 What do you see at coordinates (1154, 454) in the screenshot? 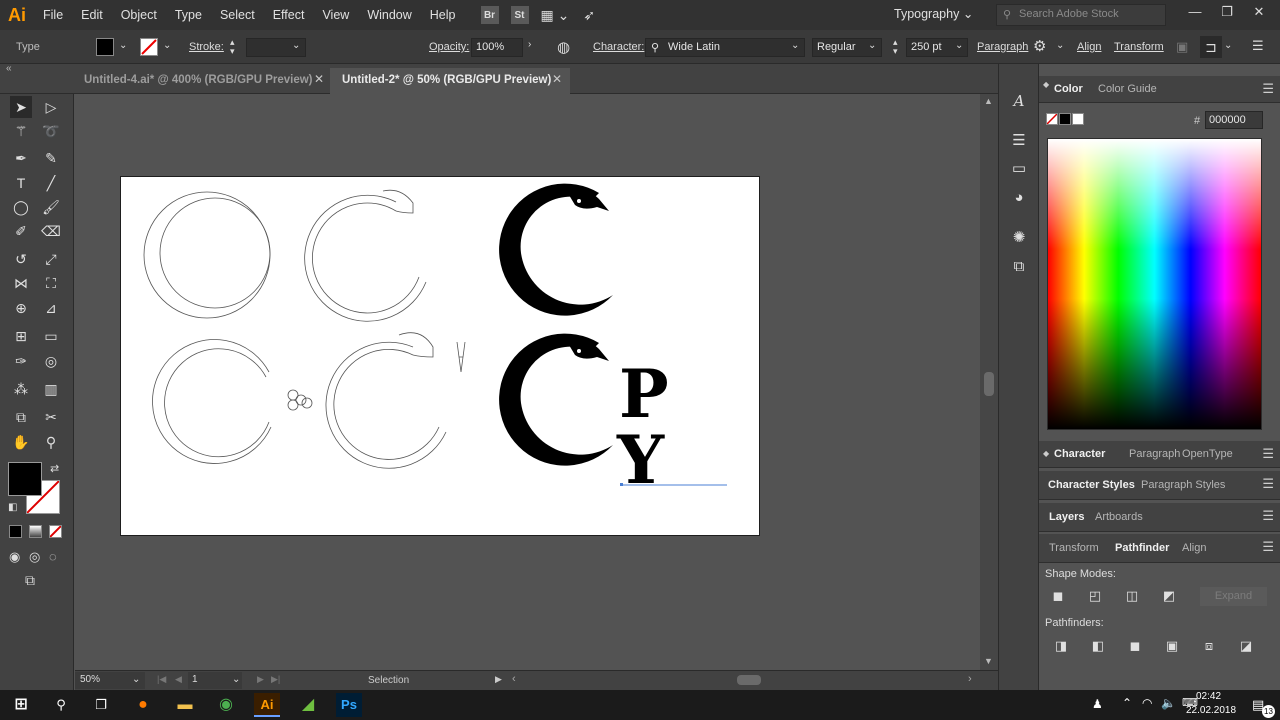
I see `tab-paragraph: Paragraph` at bounding box center [1154, 454].